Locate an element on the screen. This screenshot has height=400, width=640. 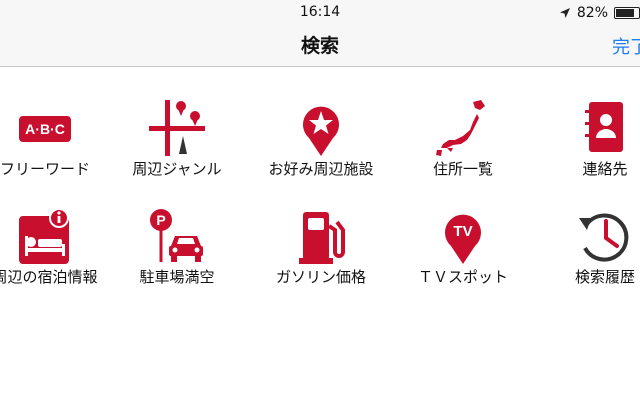
menu-item-search-history: 検索履歴 is located at coordinates (590, 235).